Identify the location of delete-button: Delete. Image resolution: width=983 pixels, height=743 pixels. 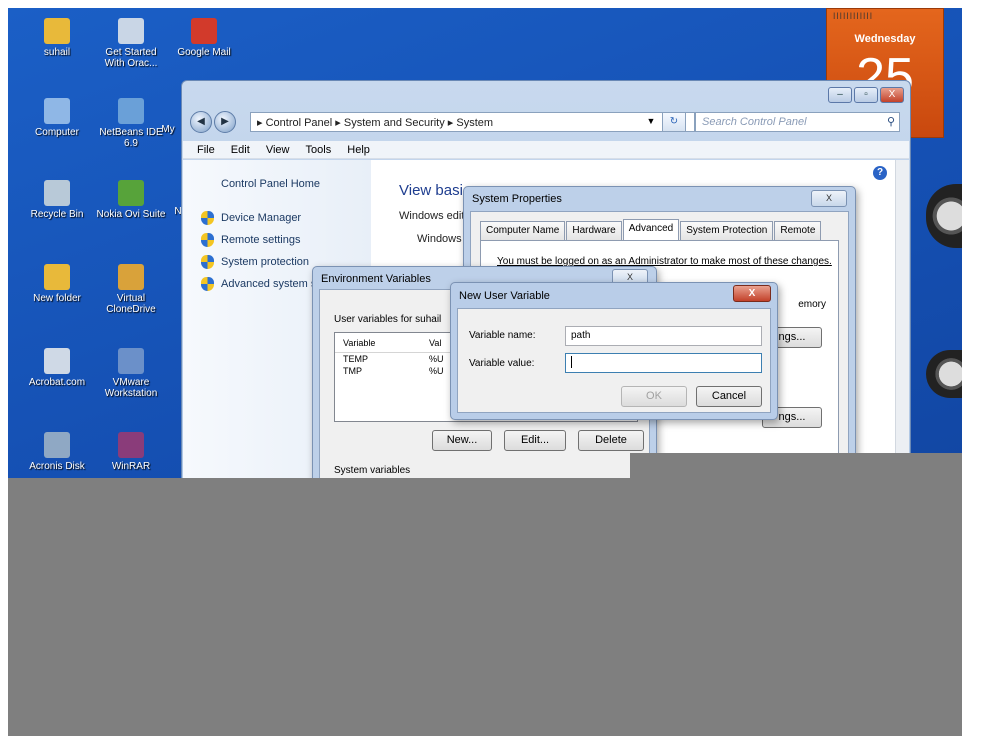
(611, 440).